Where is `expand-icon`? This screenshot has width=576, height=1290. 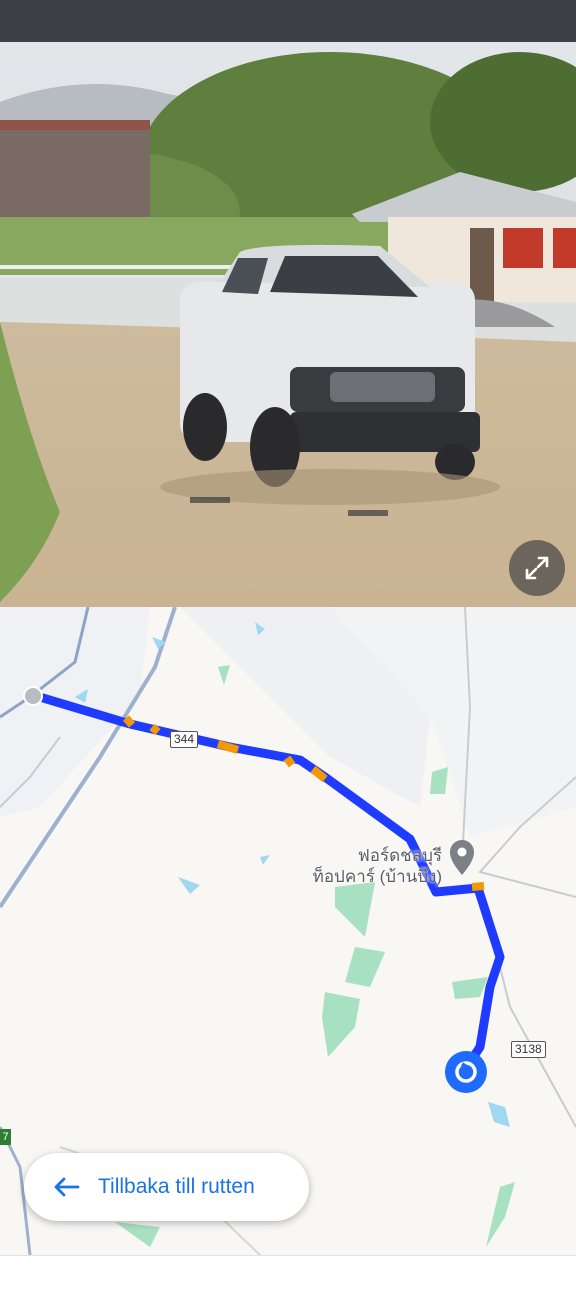 expand-icon is located at coordinates (537, 568).